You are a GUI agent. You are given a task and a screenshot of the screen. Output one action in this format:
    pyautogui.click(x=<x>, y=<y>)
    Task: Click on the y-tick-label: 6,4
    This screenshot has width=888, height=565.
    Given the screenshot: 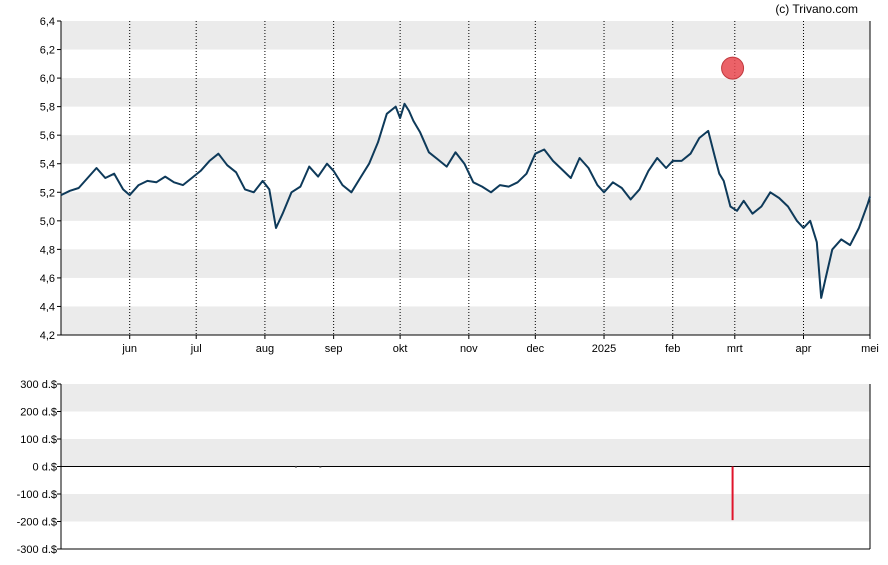 What is the action you would take?
    pyautogui.click(x=47, y=22)
    